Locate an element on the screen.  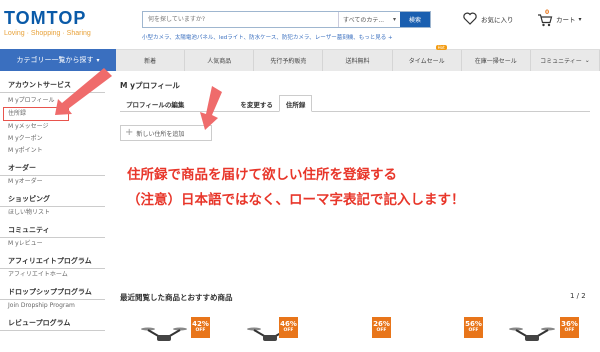
sidebar-section-title: レビュープログラム is located at coordinates (52, 324).